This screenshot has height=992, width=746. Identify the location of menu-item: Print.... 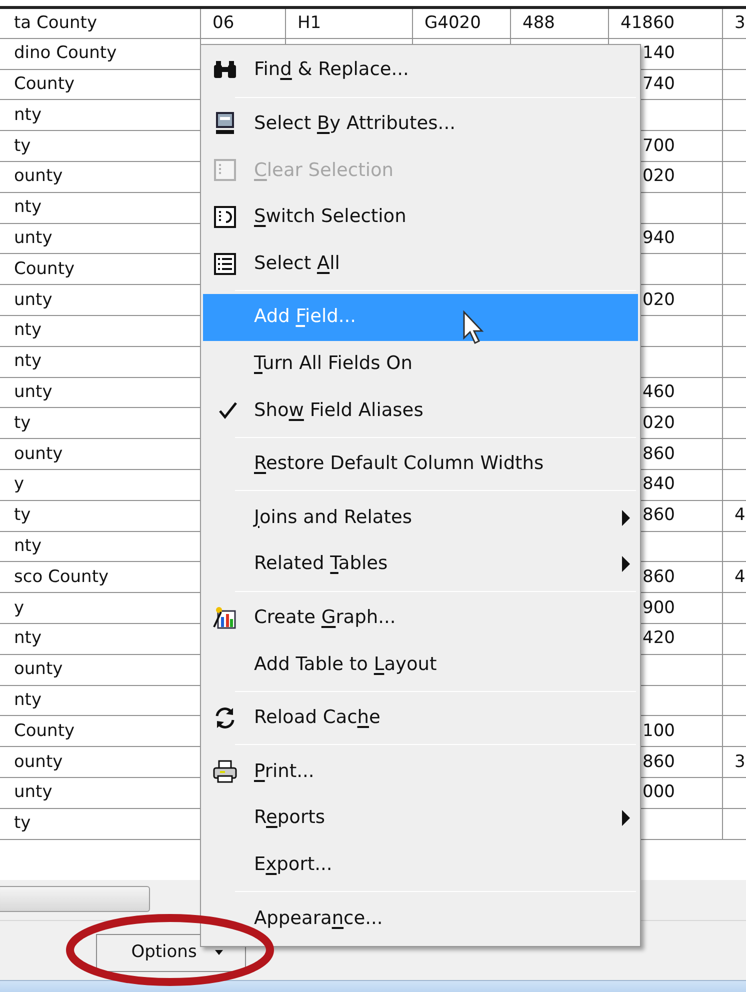
(420, 771).